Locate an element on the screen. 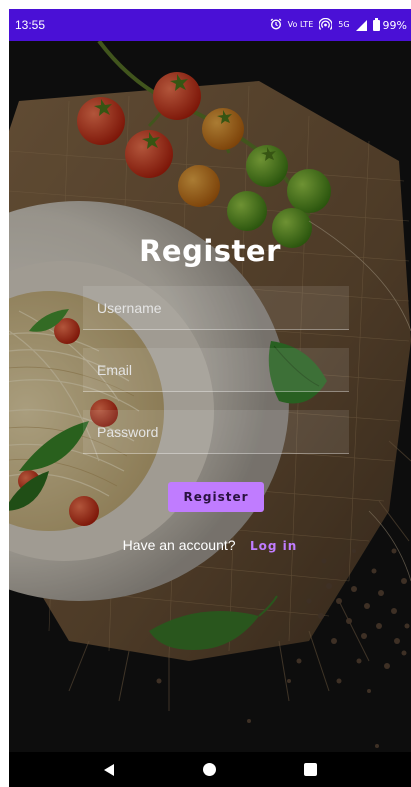 This screenshot has height=787, width=411. volte-icon: Vo LTE is located at coordinates (300, 24).